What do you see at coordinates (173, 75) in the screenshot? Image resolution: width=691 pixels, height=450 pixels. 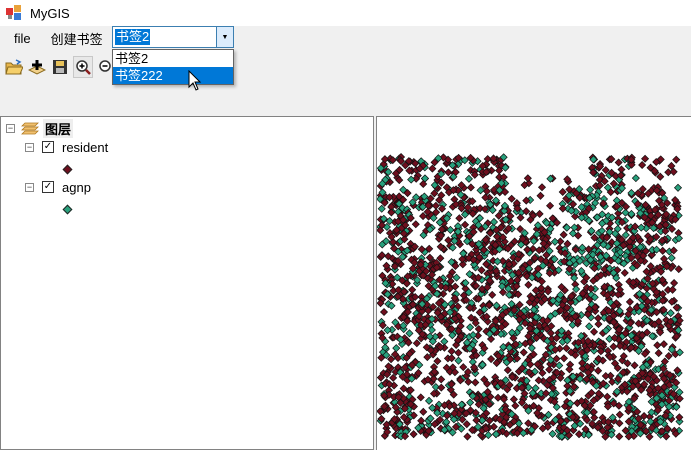 I see `bookmark-option-highlighted: 书签222` at bounding box center [173, 75].